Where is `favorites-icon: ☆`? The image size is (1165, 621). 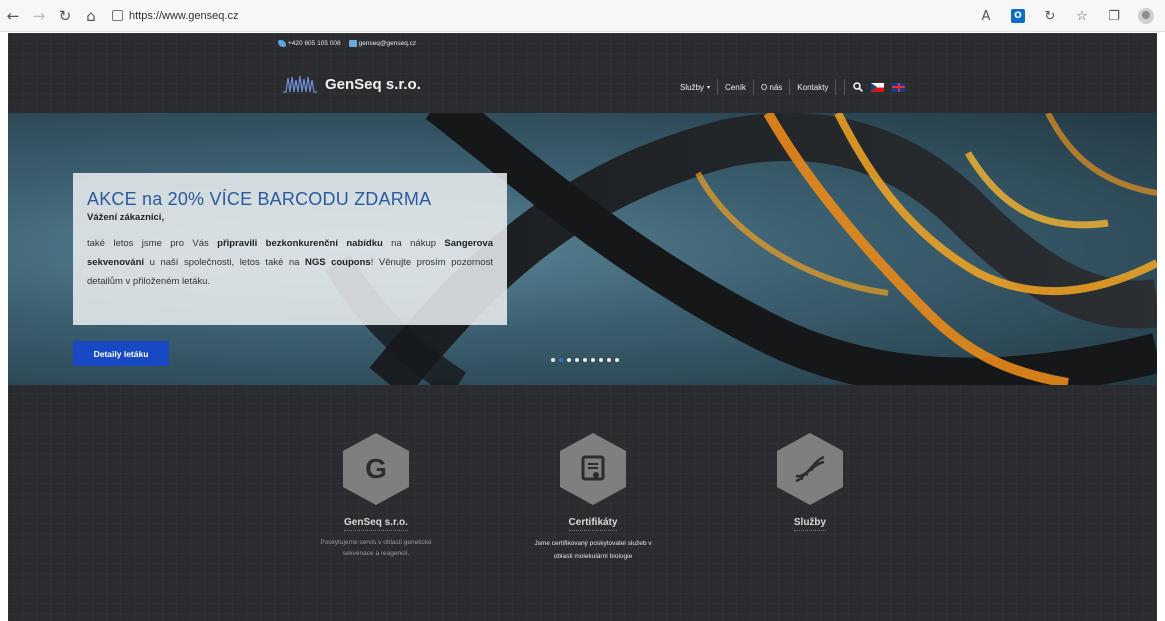
favorites-icon: ☆ is located at coordinates (1082, 16).